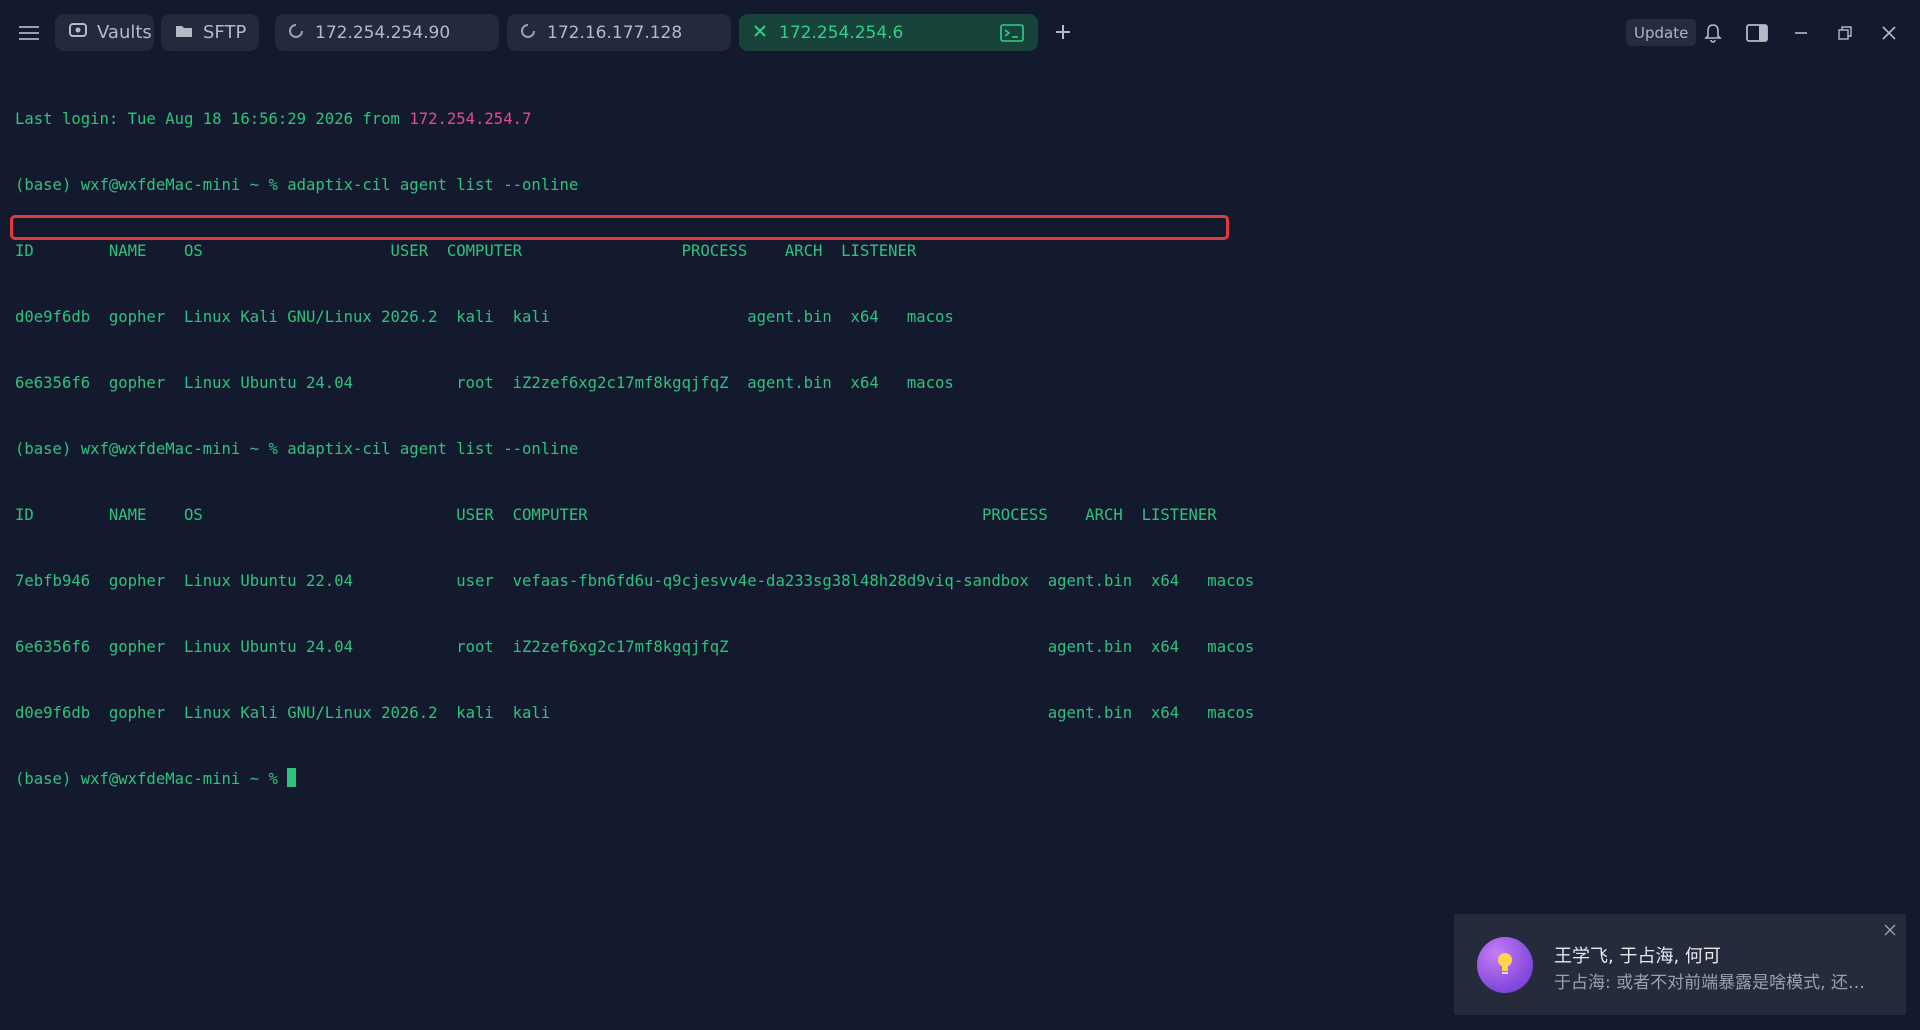 This screenshot has width=1920, height=1030. Describe the element at coordinates (29, 33) in the screenshot. I see `hamburger-menu-icon` at that location.